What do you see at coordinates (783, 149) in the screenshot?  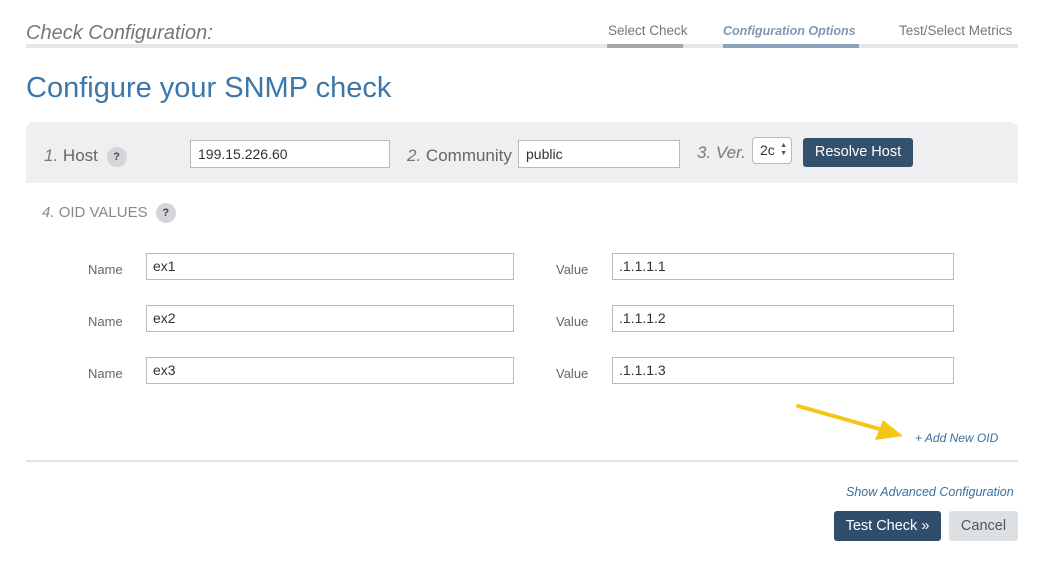 I see `select-arrows-icon: ▲ ▼` at bounding box center [783, 149].